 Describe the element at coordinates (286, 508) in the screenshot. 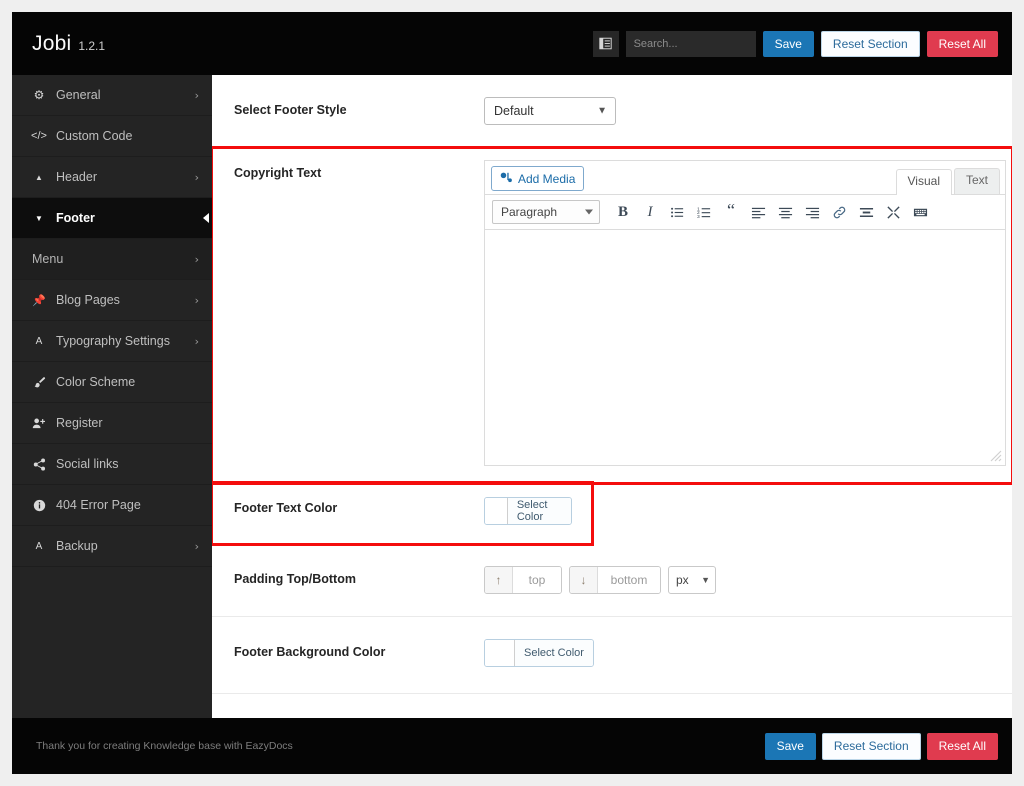

I see `field-label: Footer Text Color` at that location.